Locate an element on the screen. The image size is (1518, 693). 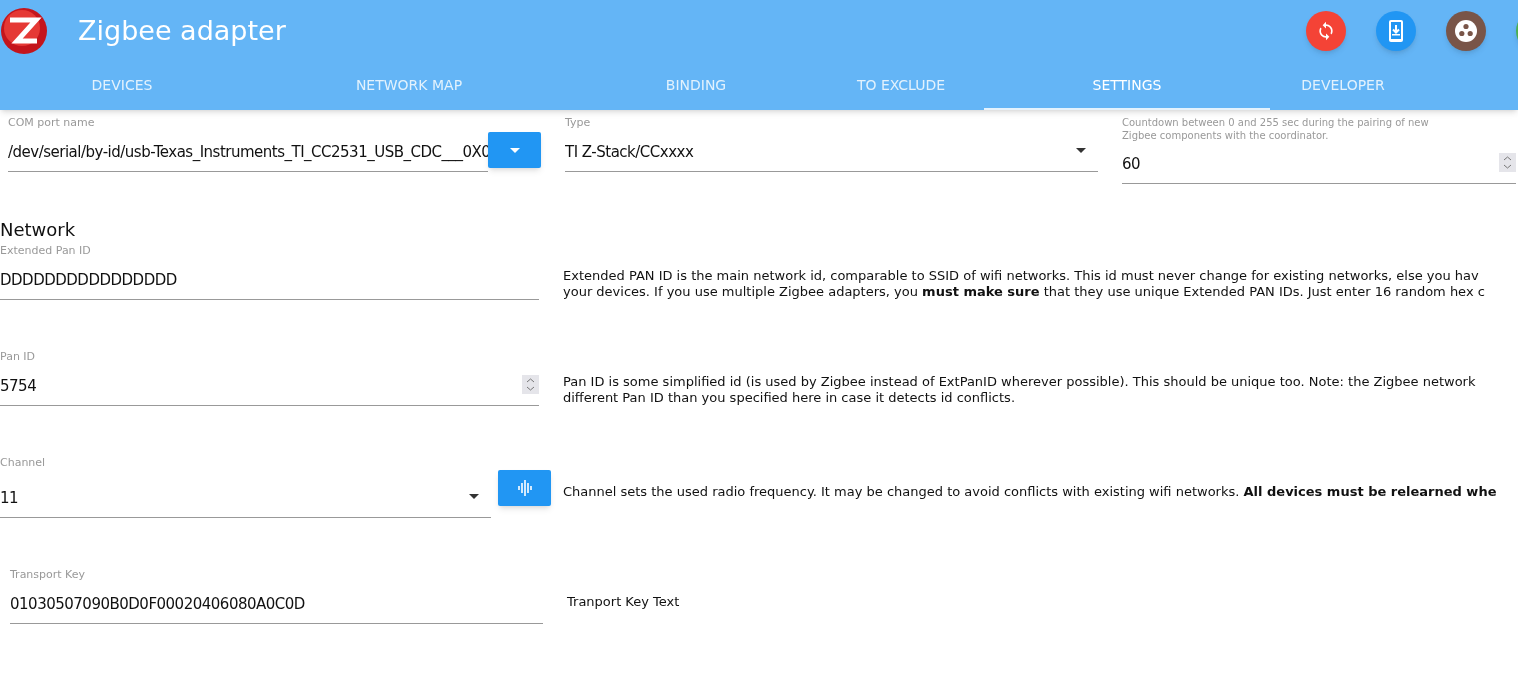
waveform-icon is located at coordinates (524, 488).